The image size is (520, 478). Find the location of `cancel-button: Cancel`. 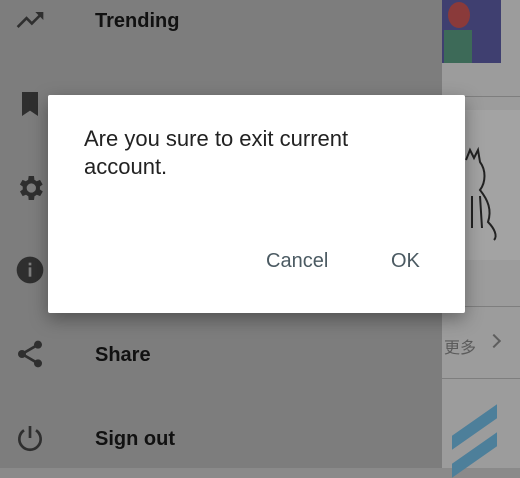

cancel-button: Cancel is located at coordinates (297, 261).